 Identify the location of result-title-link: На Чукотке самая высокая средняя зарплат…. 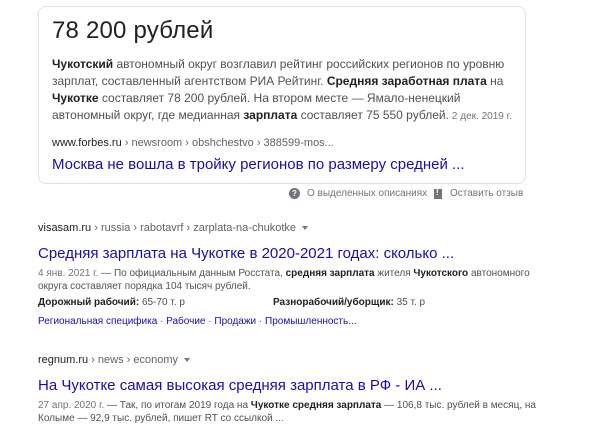
(298, 385).